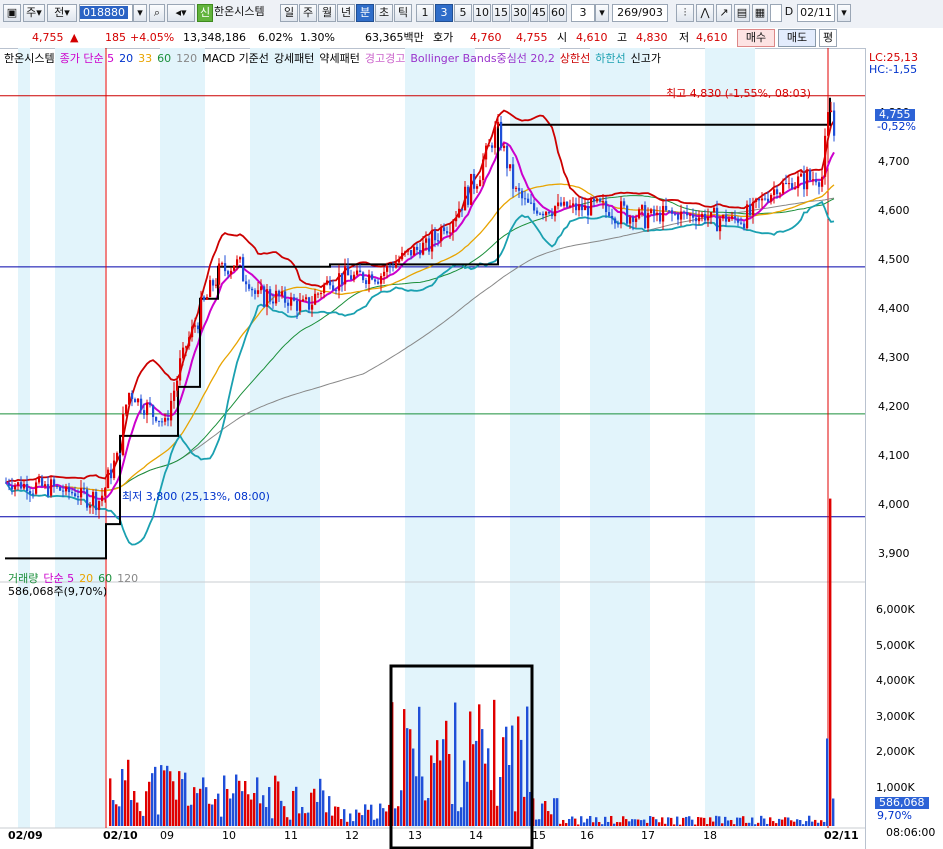 The width and height of the screenshot is (943, 849). Describe the element at coordinates (583, 13) in the screenshot. I see `interval-input: 3` at that location.